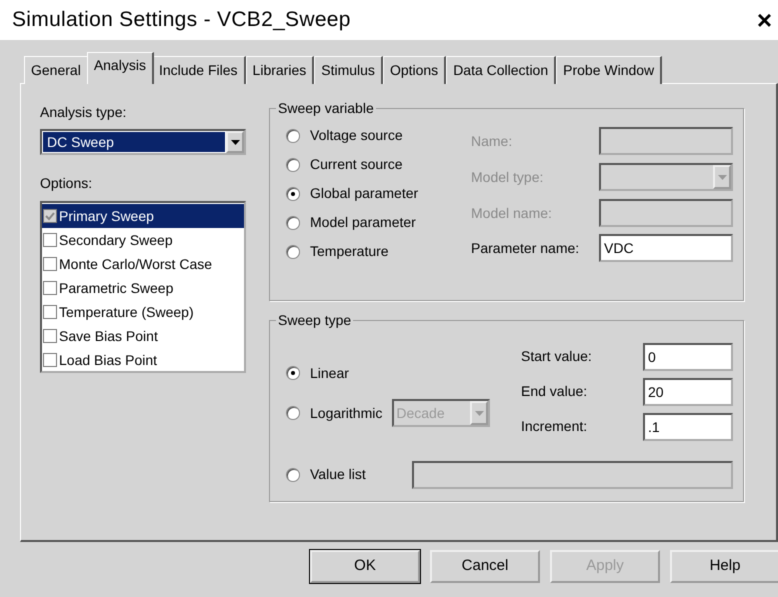 The width and height of the screenshot is (778, 597). What do you see at coordinates (181, 20) in the screenshot?
I see `window-title: Simulation Settings - VCB2_Sweep` at bounding box center [181, 20].